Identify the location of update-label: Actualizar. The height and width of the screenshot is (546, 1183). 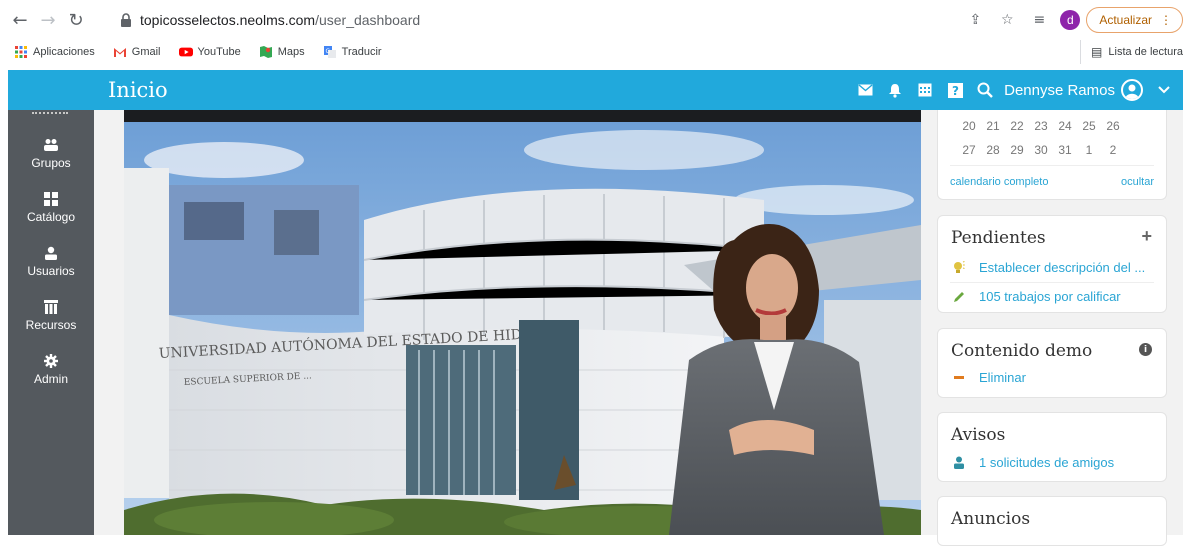
(1125, 20).